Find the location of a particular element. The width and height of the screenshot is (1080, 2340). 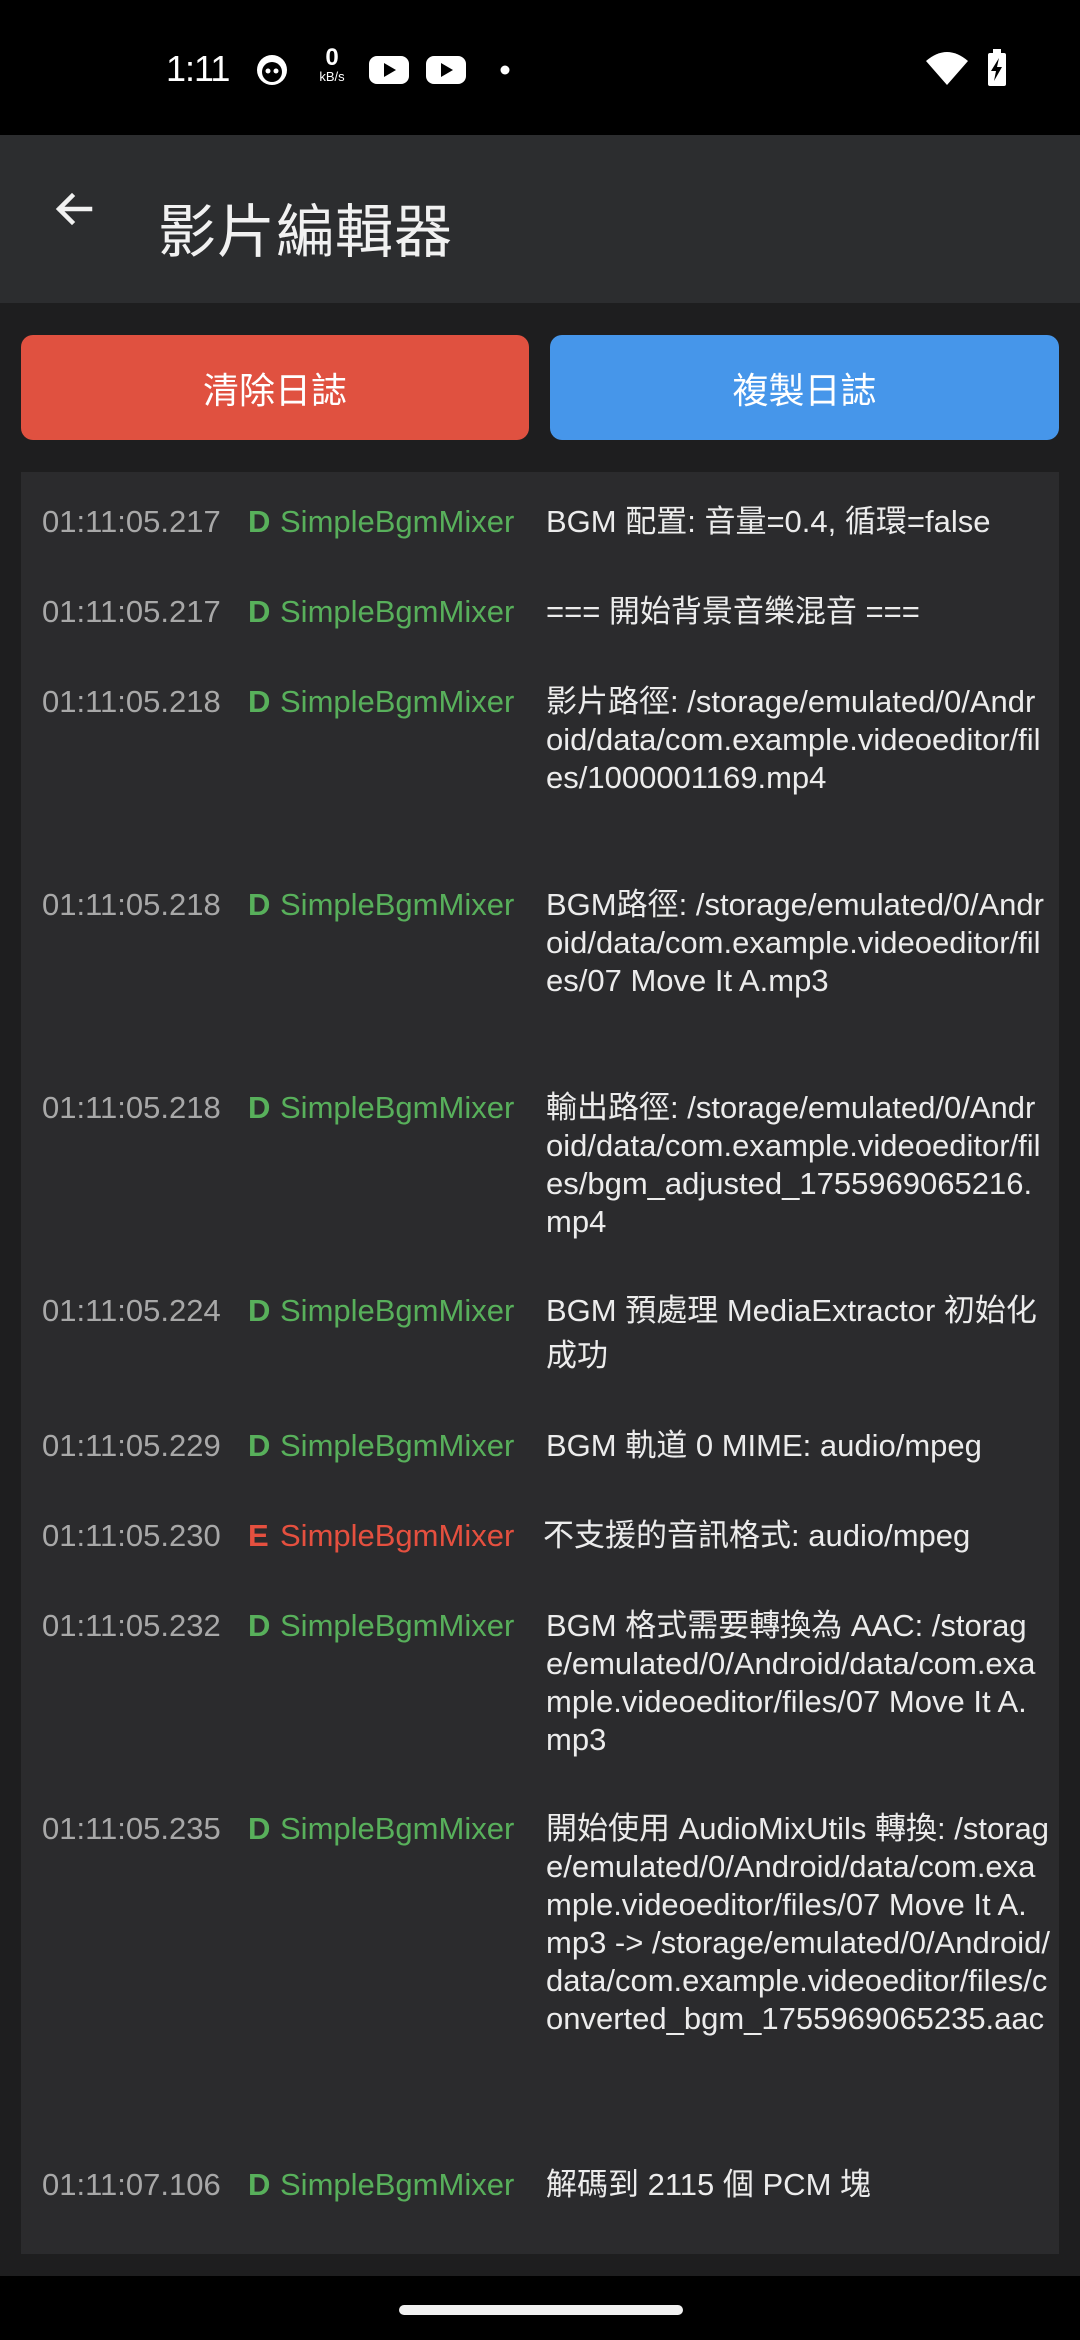

status-notification-icons: 0 kB/s is located at coordinates (389, 68).